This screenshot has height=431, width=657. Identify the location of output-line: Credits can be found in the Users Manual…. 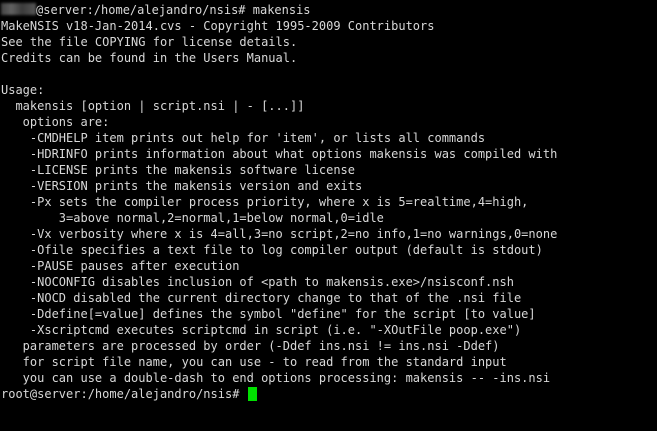
(149, 58).